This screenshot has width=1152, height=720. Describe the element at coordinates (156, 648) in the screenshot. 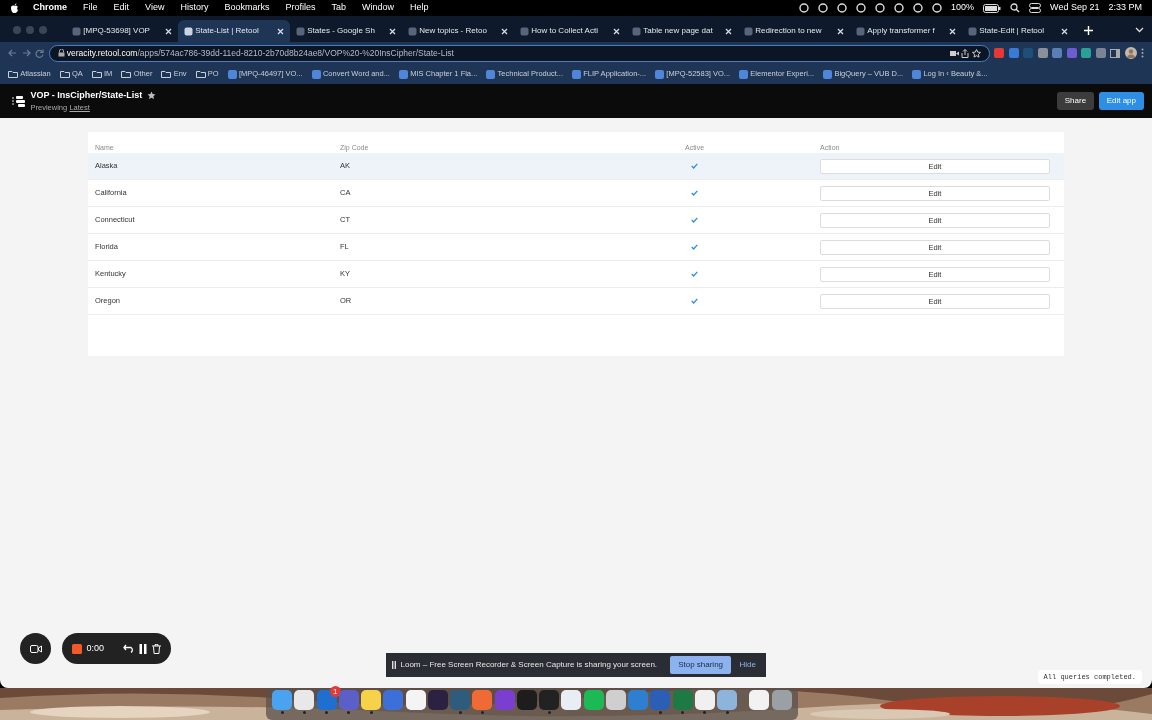

I see `trash-icon` at that location.